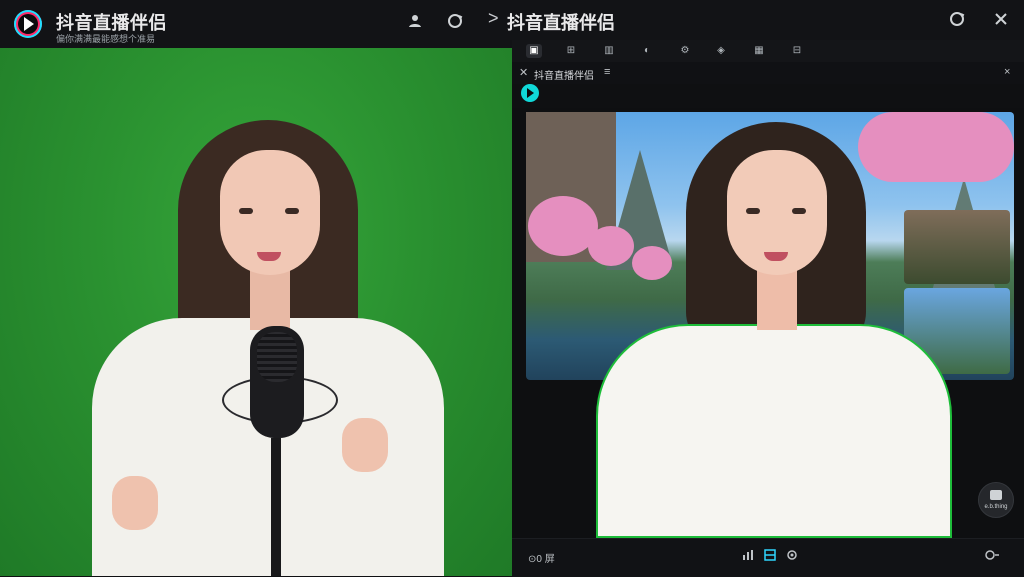 Image resolution: width=1024 pixels, height=577 pixels. I want to click on microphone-grill, so click(277, 357).